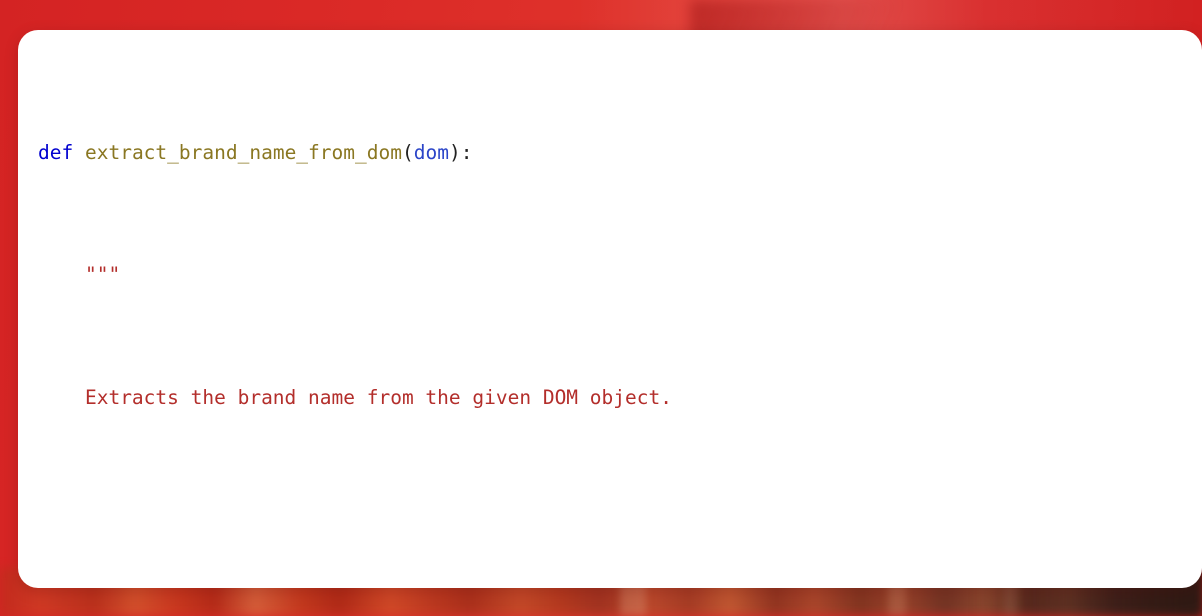 This screenshot has height=616, width=1202. What do you see at coordinates (590, 275) in the screenshot?
I see `code-line-2: """` at bounding box center [590, 275].